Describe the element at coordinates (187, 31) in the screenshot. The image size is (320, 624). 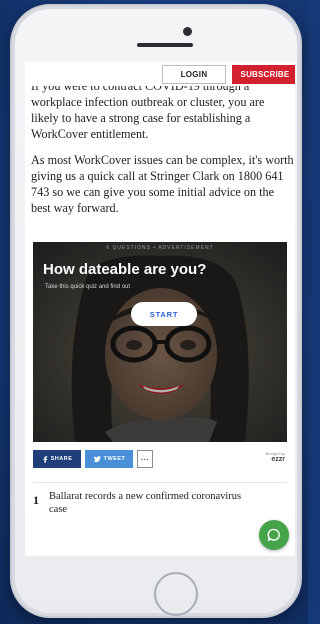
I see `front-camera` at that location.